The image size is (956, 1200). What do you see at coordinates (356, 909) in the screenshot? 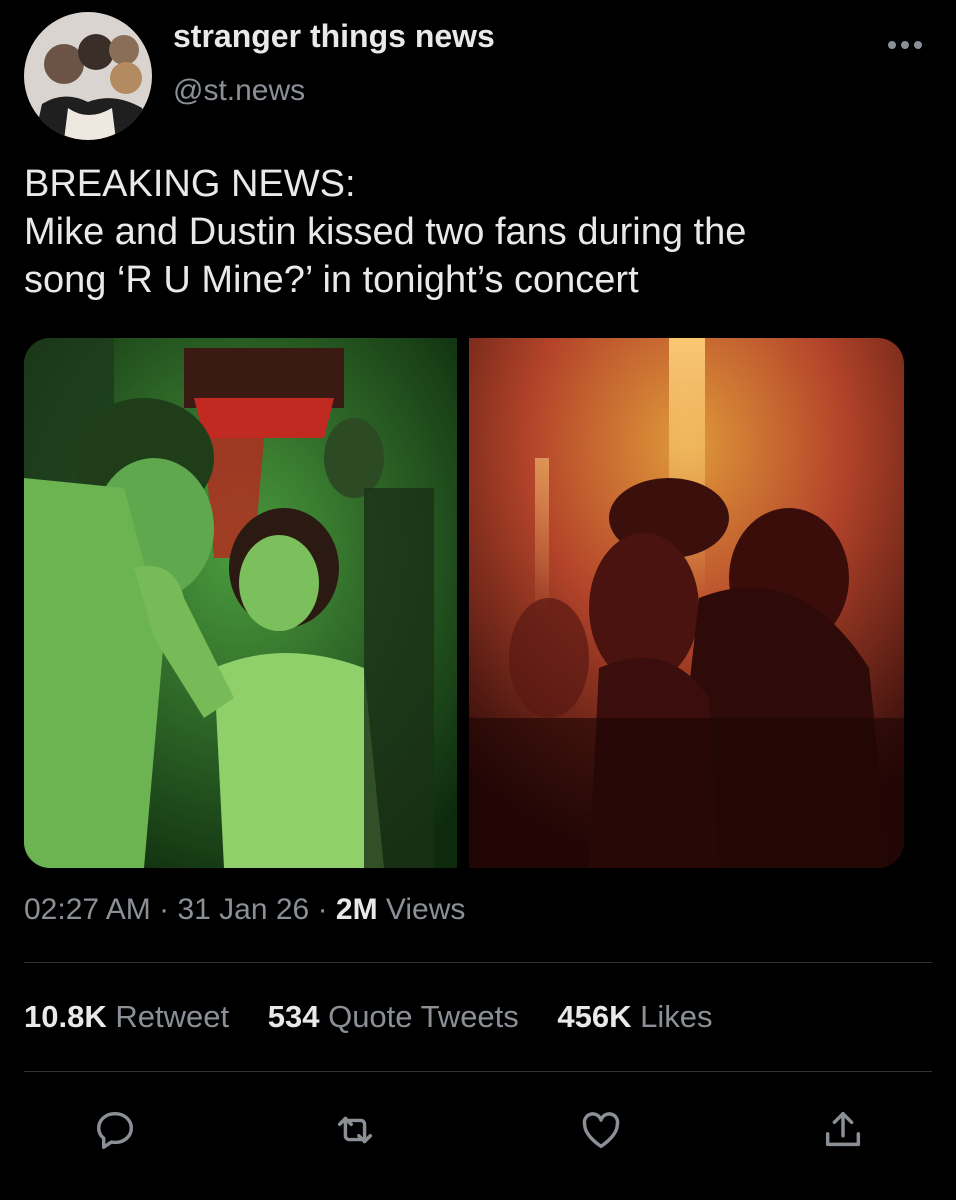
I see `views-count: 2M` at bounding box center [356, 909].